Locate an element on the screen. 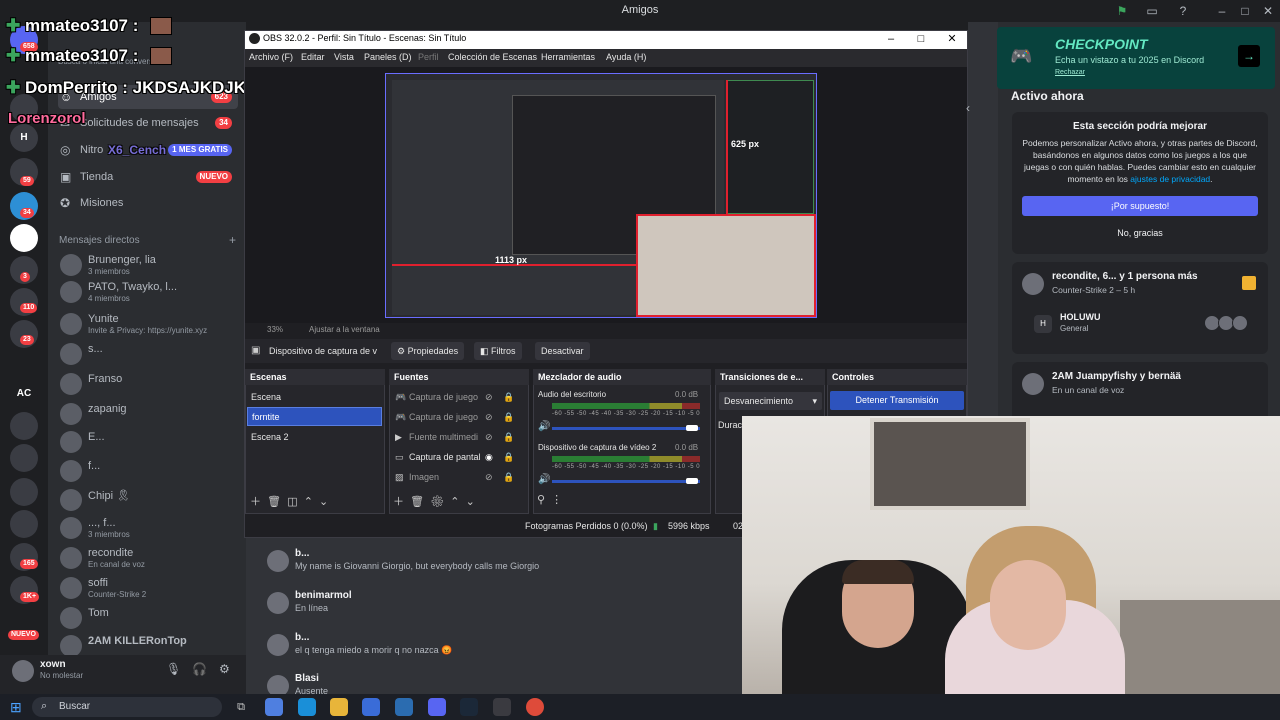 This screenshot has height=720, width=1280. server-icon: H is located at coordinates (24, 138).